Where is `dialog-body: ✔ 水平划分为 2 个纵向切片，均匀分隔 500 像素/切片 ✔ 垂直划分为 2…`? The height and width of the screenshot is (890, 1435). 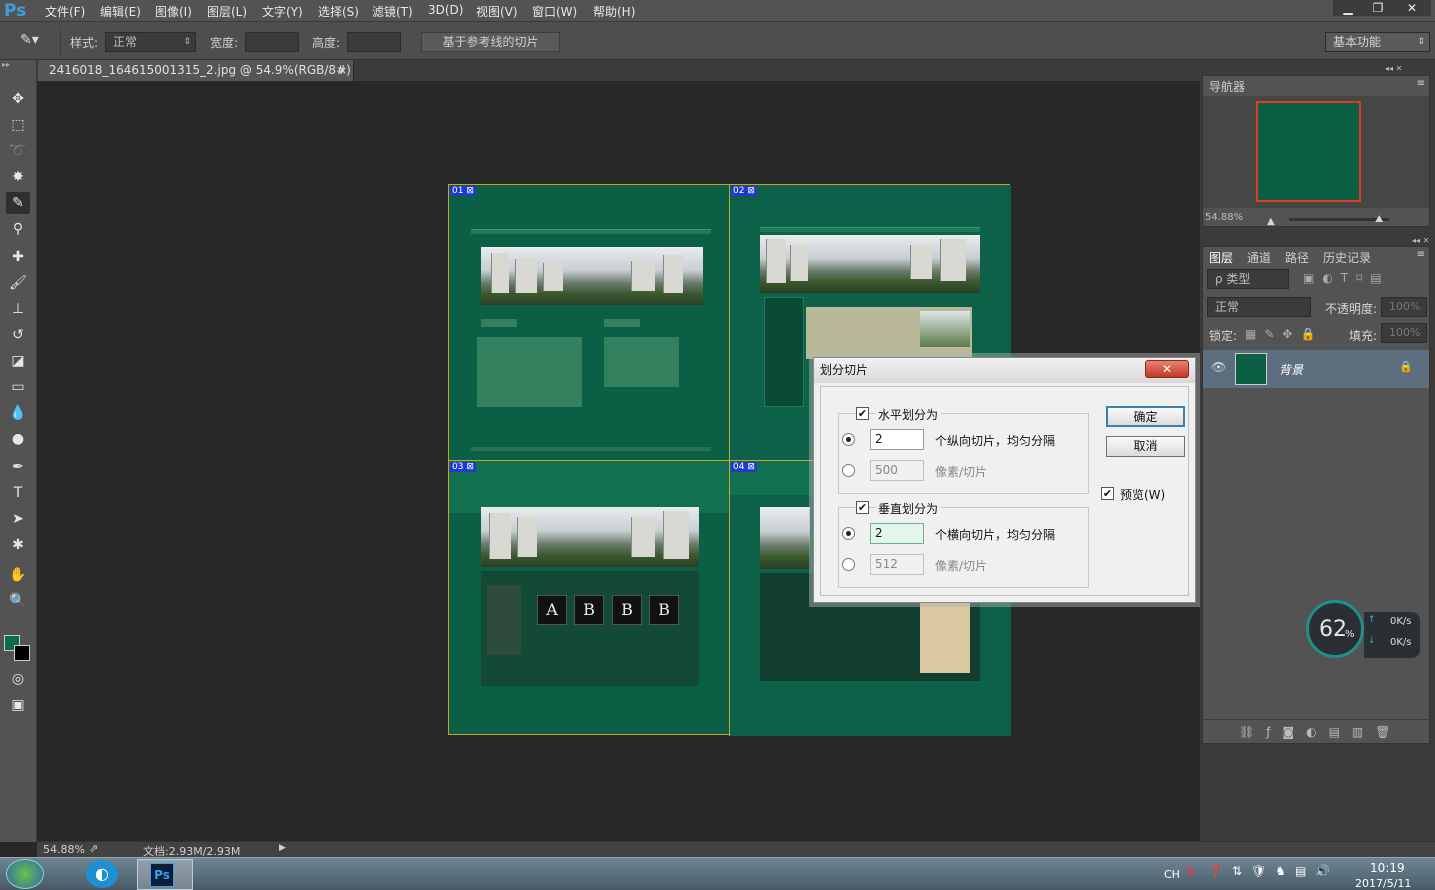
dialog-body: ✔ 水平划分为 2 个纵向切片，均匀分隔 500 像素/切片 ✔ 垂直划分为 2… is located at coordinates (1004, 491).